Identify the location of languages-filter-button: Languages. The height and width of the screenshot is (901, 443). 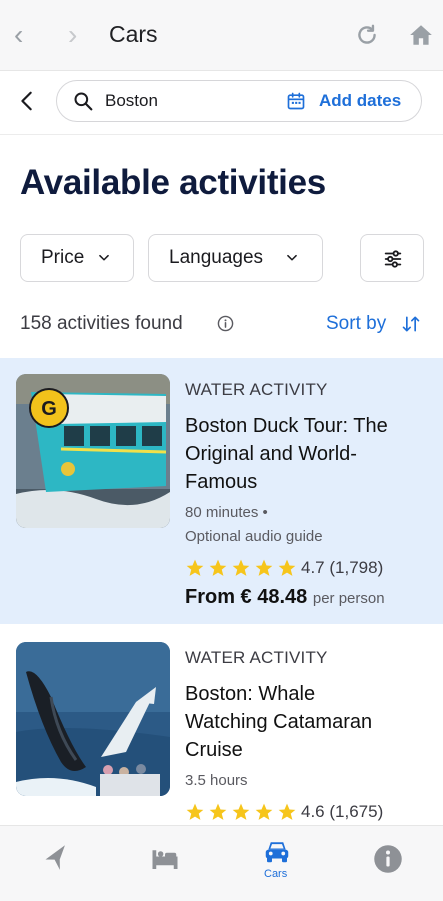
(235, 258).